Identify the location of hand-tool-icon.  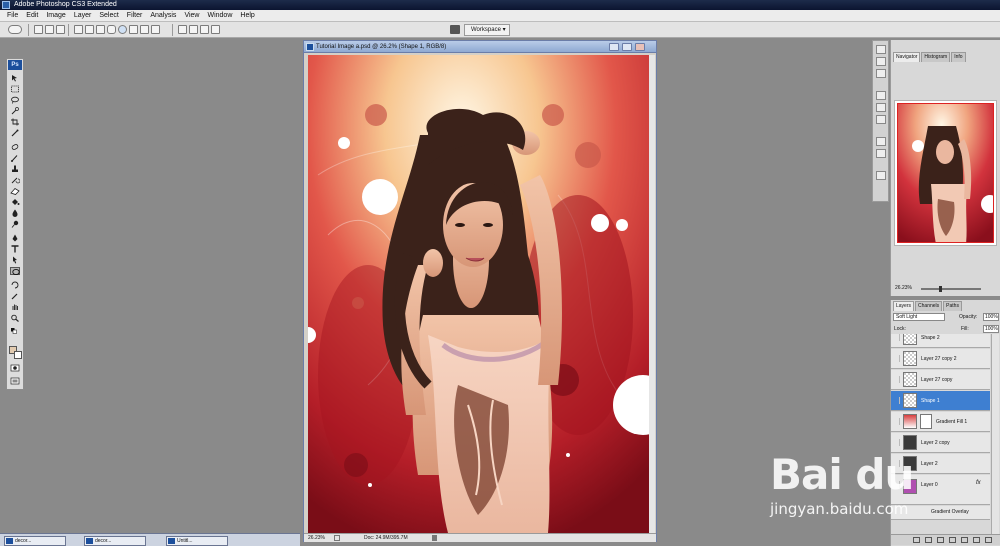
(15, 307).